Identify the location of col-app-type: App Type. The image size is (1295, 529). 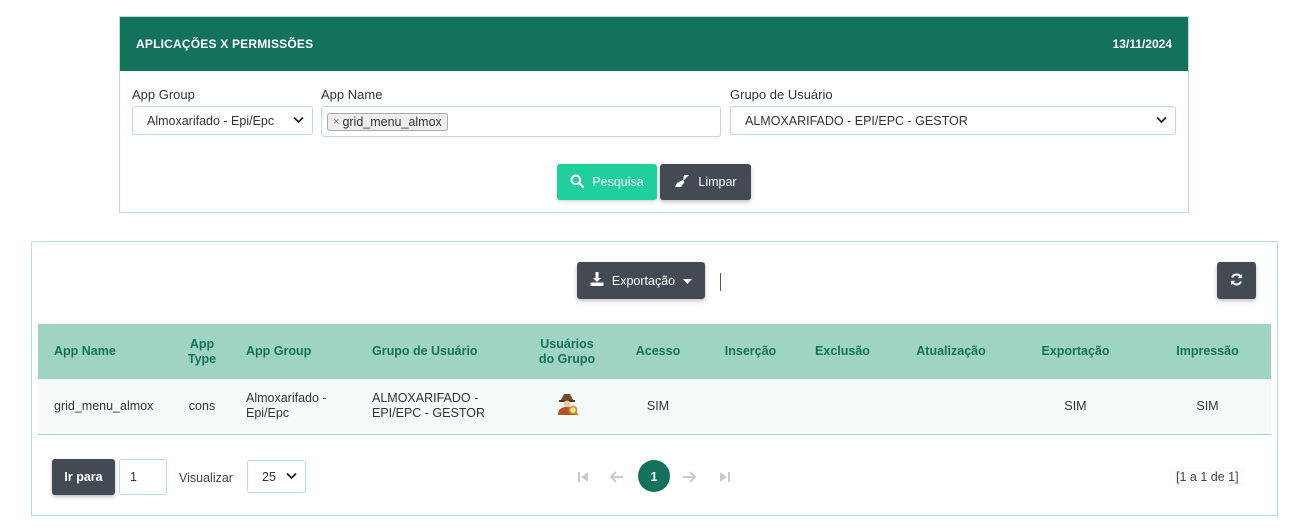
(202, 351).